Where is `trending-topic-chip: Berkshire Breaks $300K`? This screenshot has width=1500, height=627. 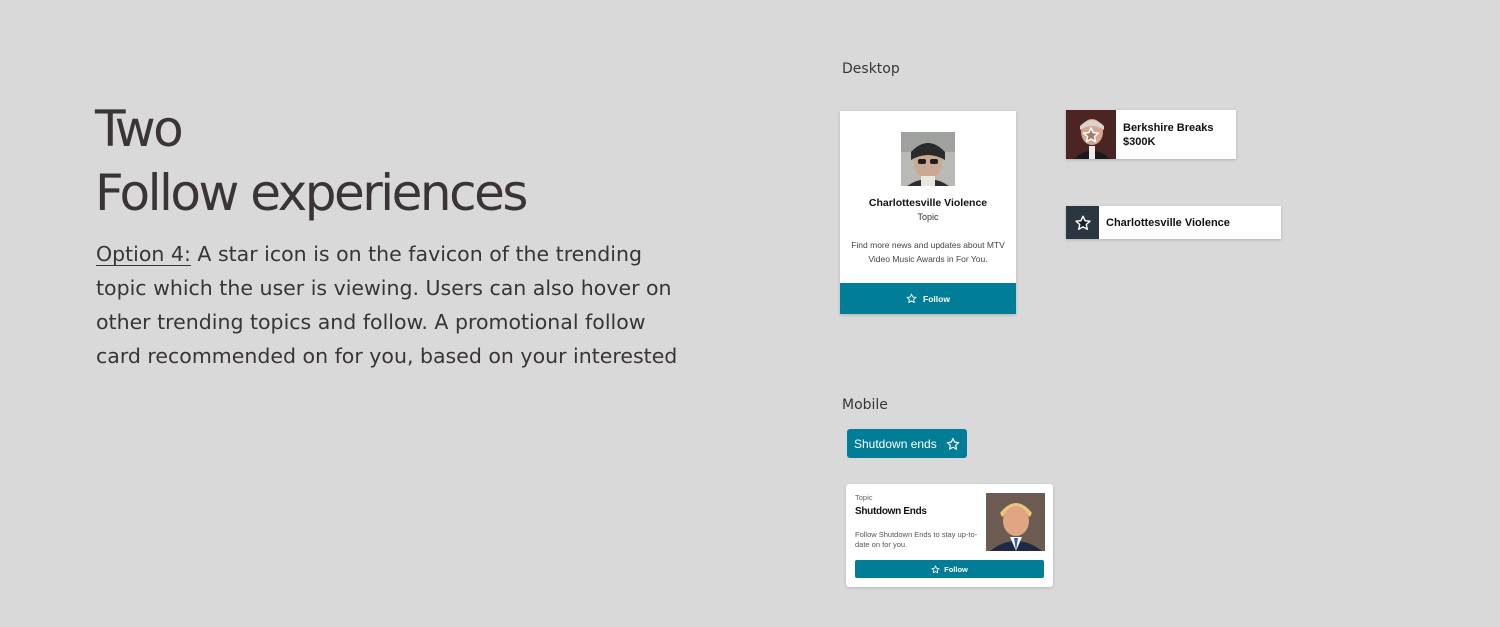 trending-topic-chip: Berkshire Breaks $300K is located at coordinates (1151, 134).